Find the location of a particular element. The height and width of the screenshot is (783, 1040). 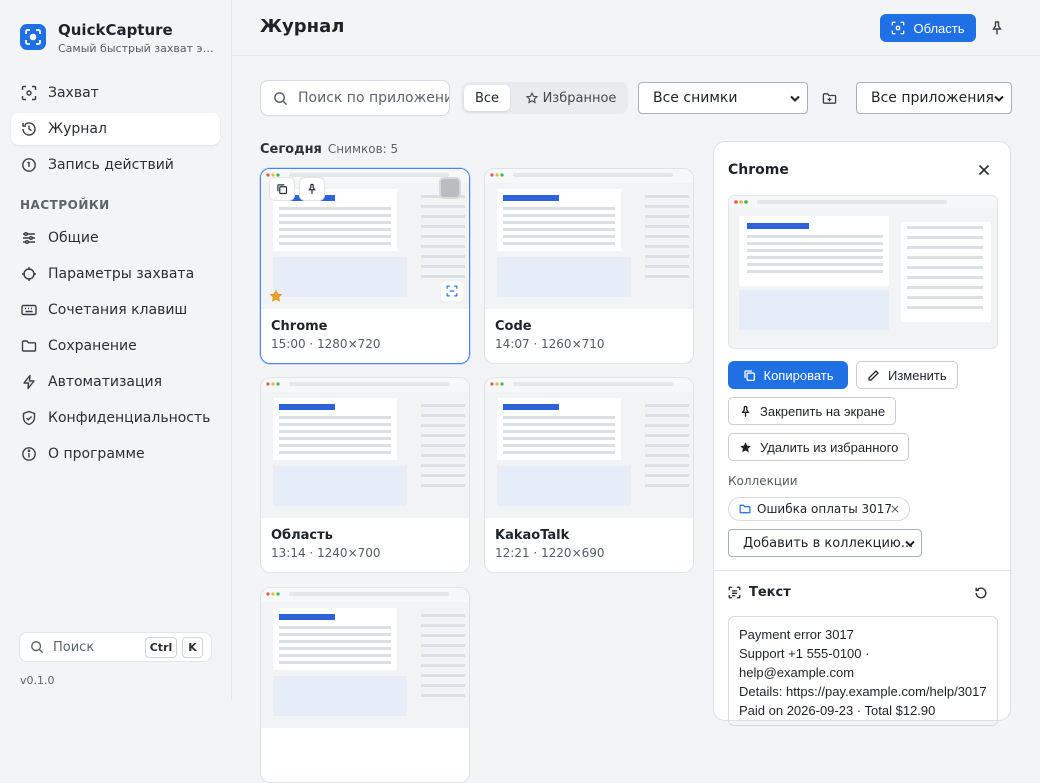

sidebar-item-saving: Сохранение is located at coordinates (115, 346).